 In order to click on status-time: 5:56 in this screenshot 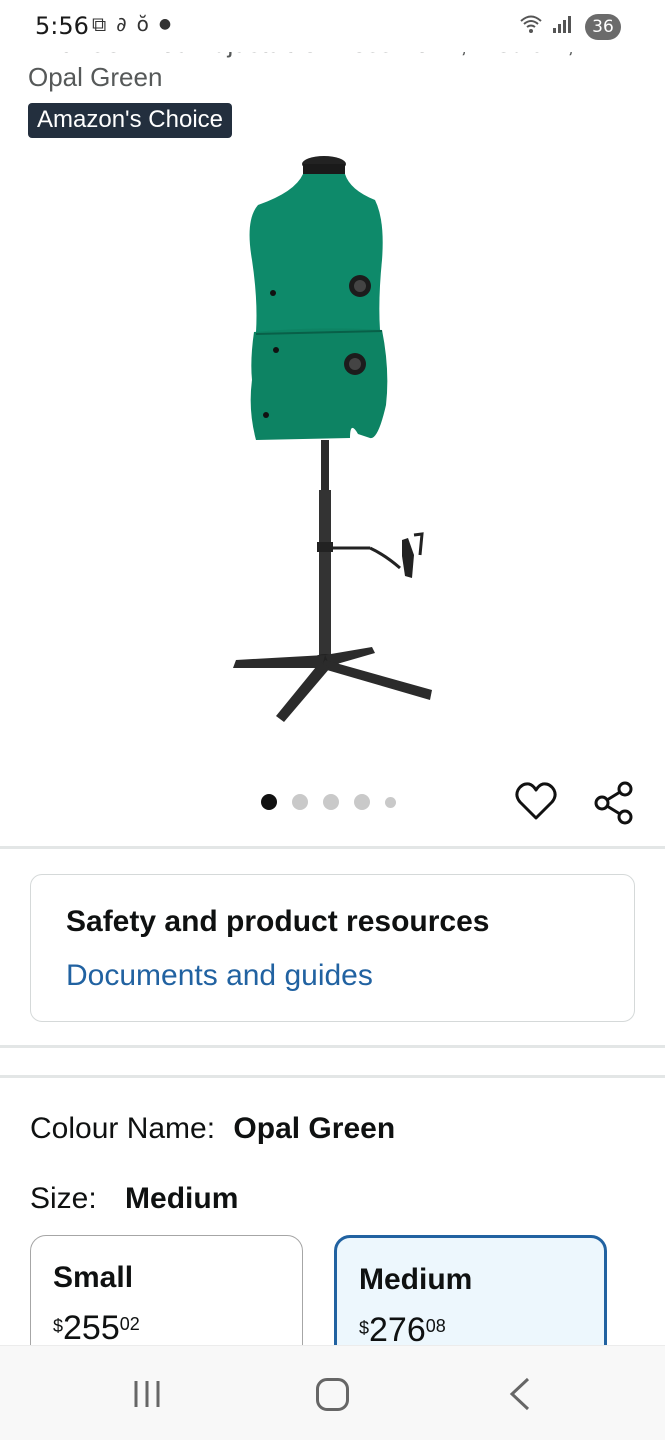, I will do `click(62, 26)`.